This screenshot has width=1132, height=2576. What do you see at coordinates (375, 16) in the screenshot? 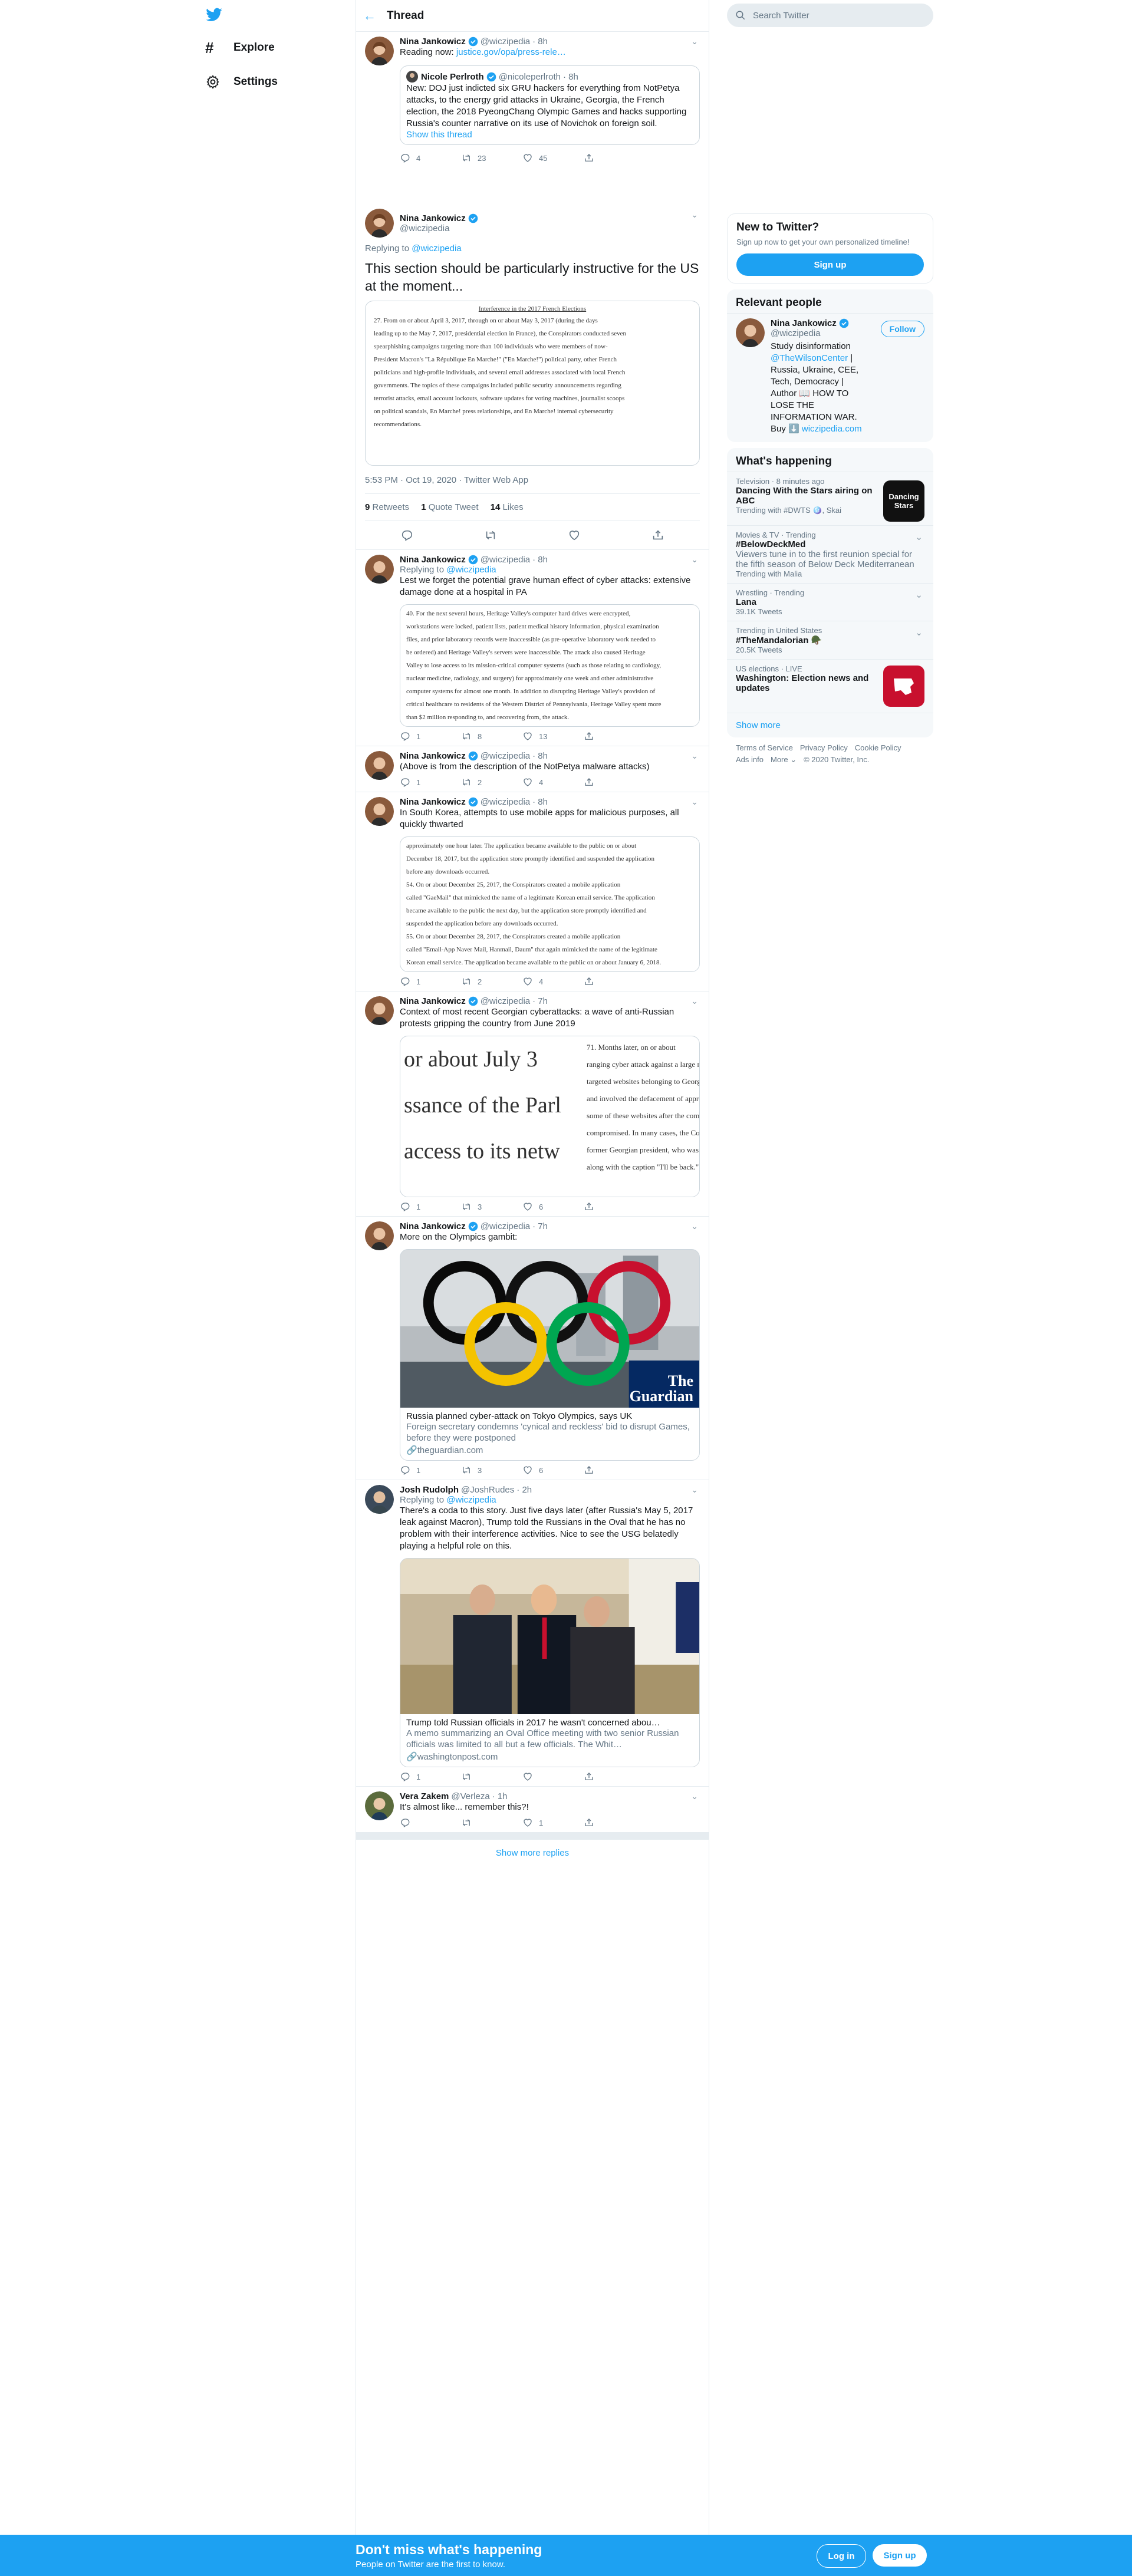
I see `back-arrow-icon: ←` at bounding box center [375, 16].